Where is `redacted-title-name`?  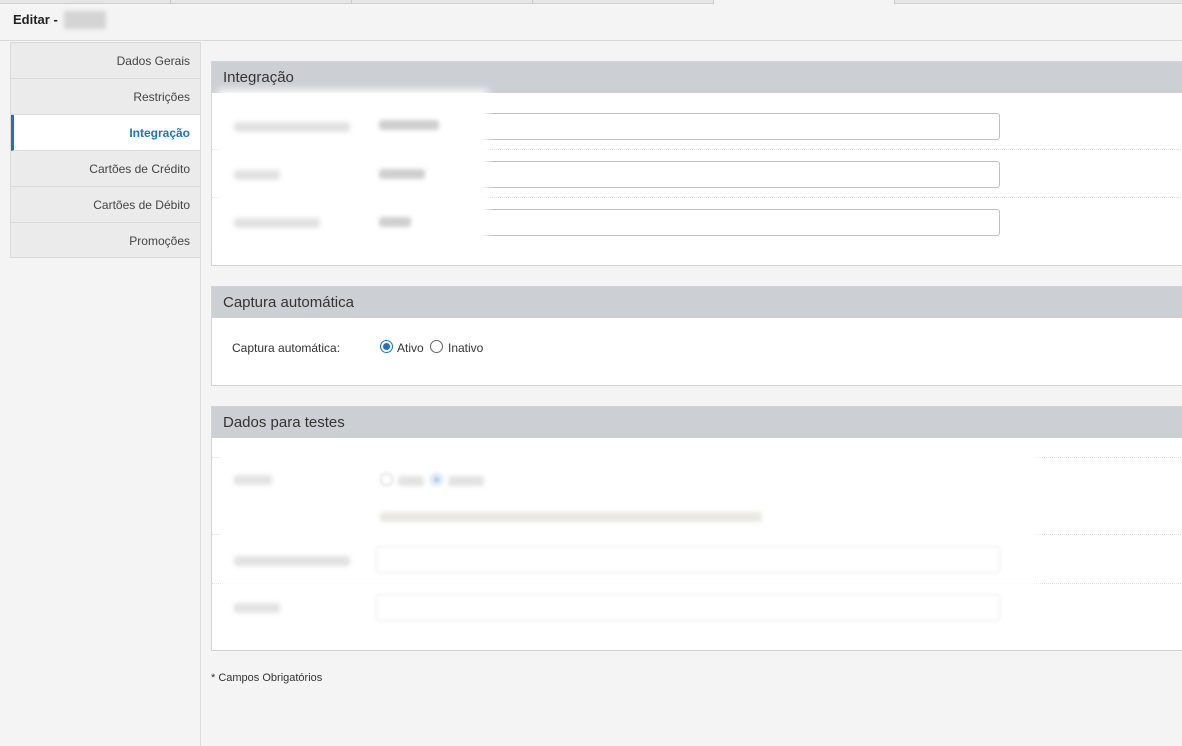
redacted-title-name is located at coordinates (85, 20).